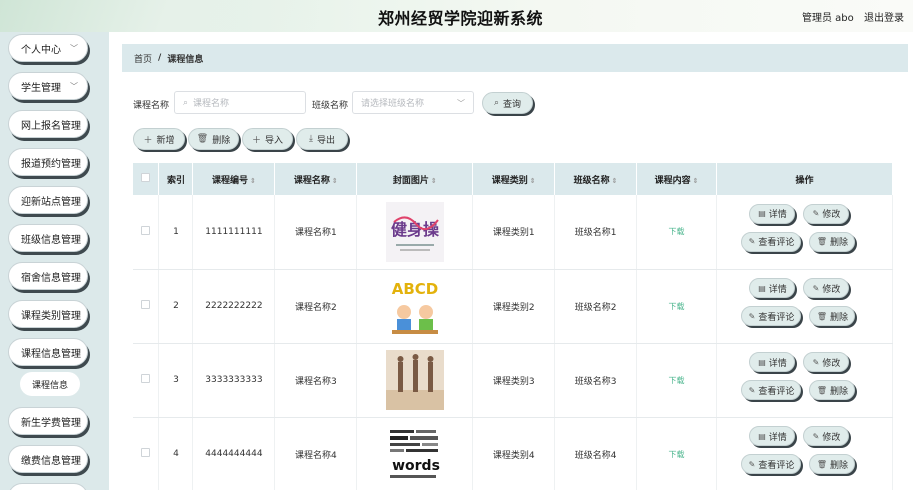 The image size is (913, 490). What do you see at coordinates (596, 306) in the screenshot?
I see `cell-class: 班级名称2` at bounding box center [596, 306].